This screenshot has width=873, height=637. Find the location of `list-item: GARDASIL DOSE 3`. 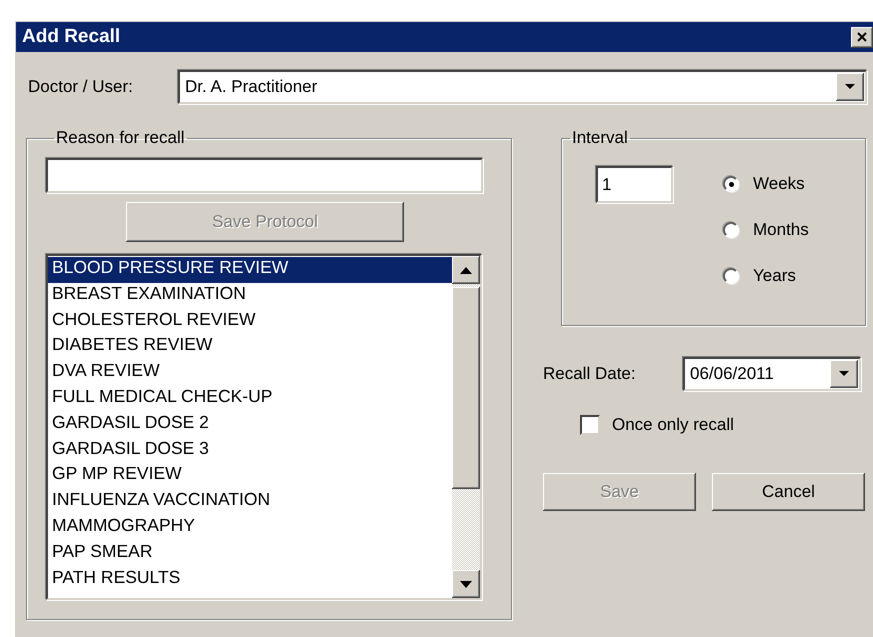

list-item: GARDASIL DOSE 3 is located at coordinates (250, 451).